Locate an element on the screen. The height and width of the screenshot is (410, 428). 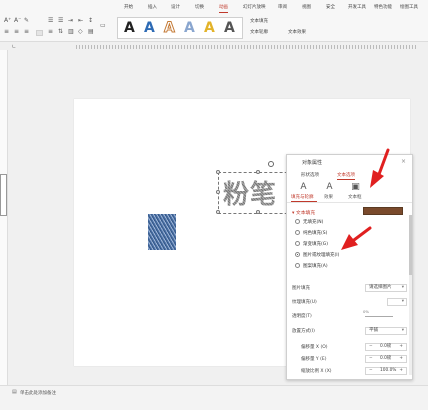
arrow-to-picture-fill is located at coordinates (356, 238).